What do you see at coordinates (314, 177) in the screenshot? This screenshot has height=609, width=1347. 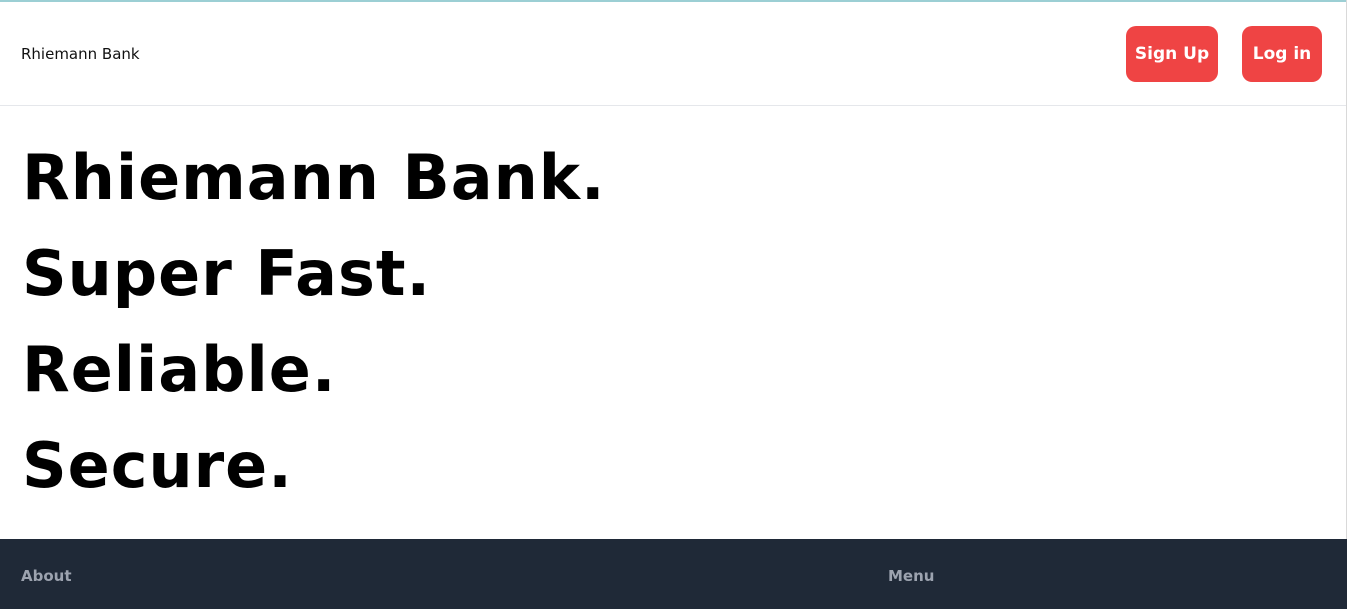 I see `hero-line-bank: Rhiemann Bank.` at bounding box center [314, 177].